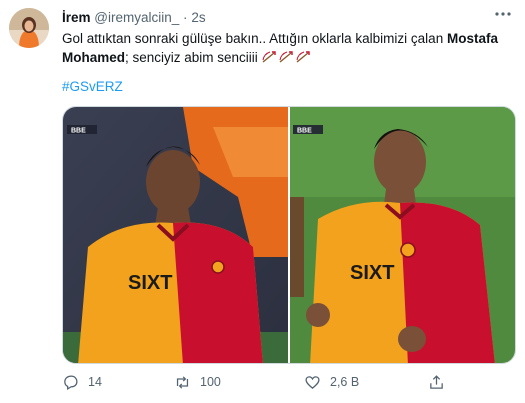  What do you see at coordinates (76, 17) in the screenshot?
I see `author-name: İrem` at bounding box center [76, 17].